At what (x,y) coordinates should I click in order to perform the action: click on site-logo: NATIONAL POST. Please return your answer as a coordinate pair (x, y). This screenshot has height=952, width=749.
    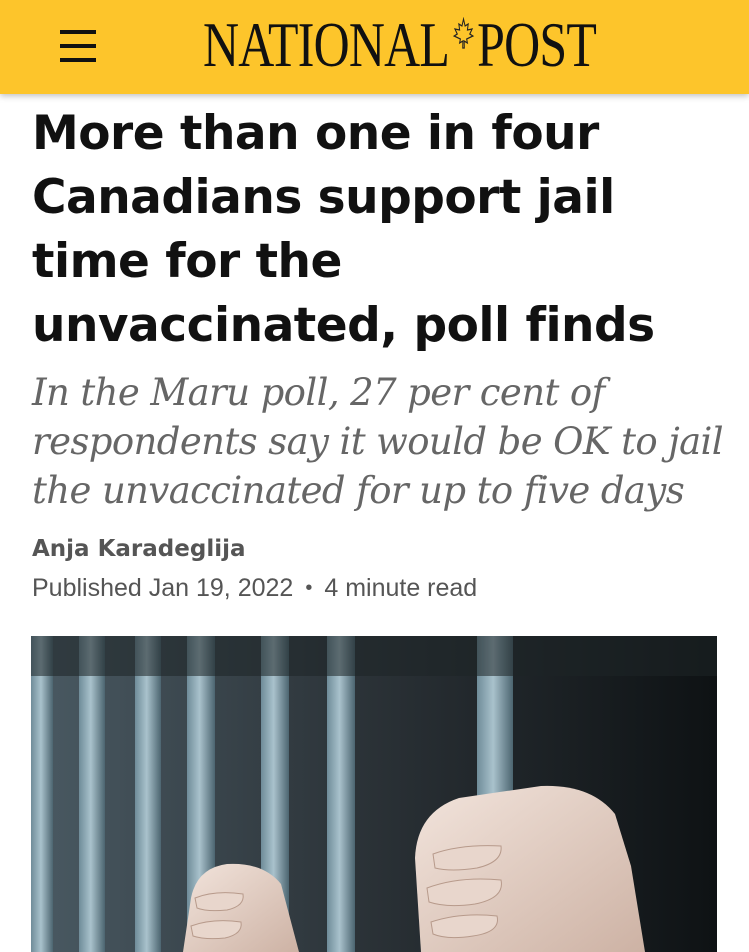
    Looking at the image, I should click on (400, 44).